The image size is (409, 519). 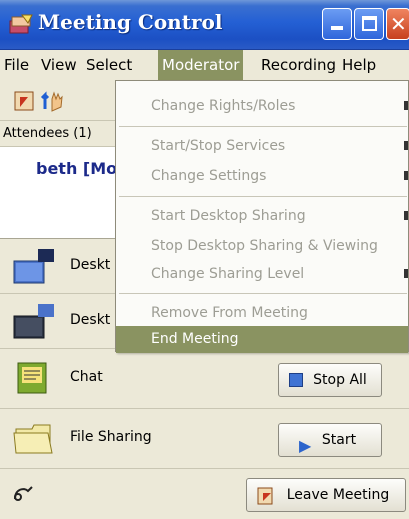 What do you see at coordinates (204, 379) in the screenshot?
I see `service-row-chat: Chat Stop All` at bounding box center [204, 379].